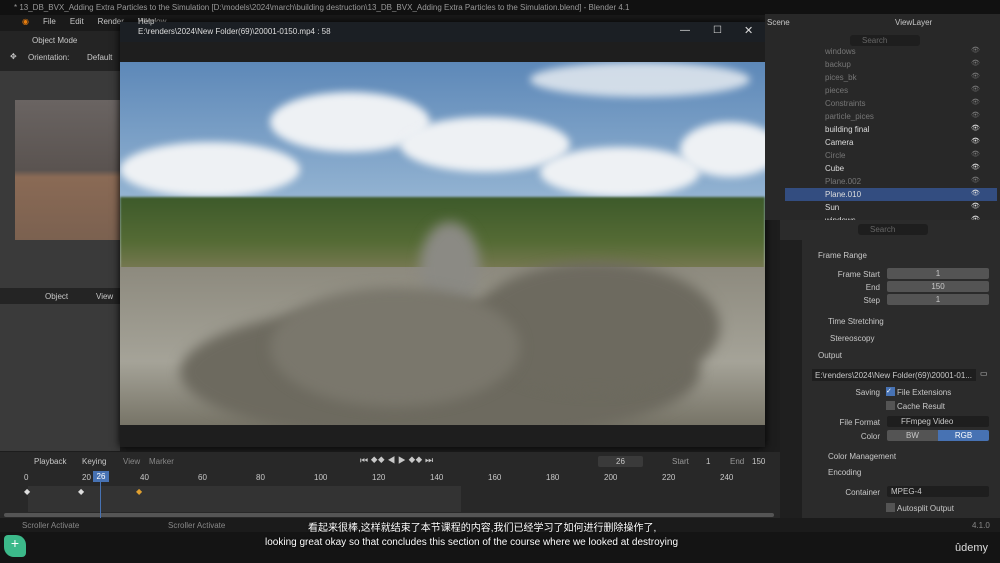  Describe the element at coordinates (891, 77) in the screenshot. I see `outliner-item: pices_bk 👁` at that location.